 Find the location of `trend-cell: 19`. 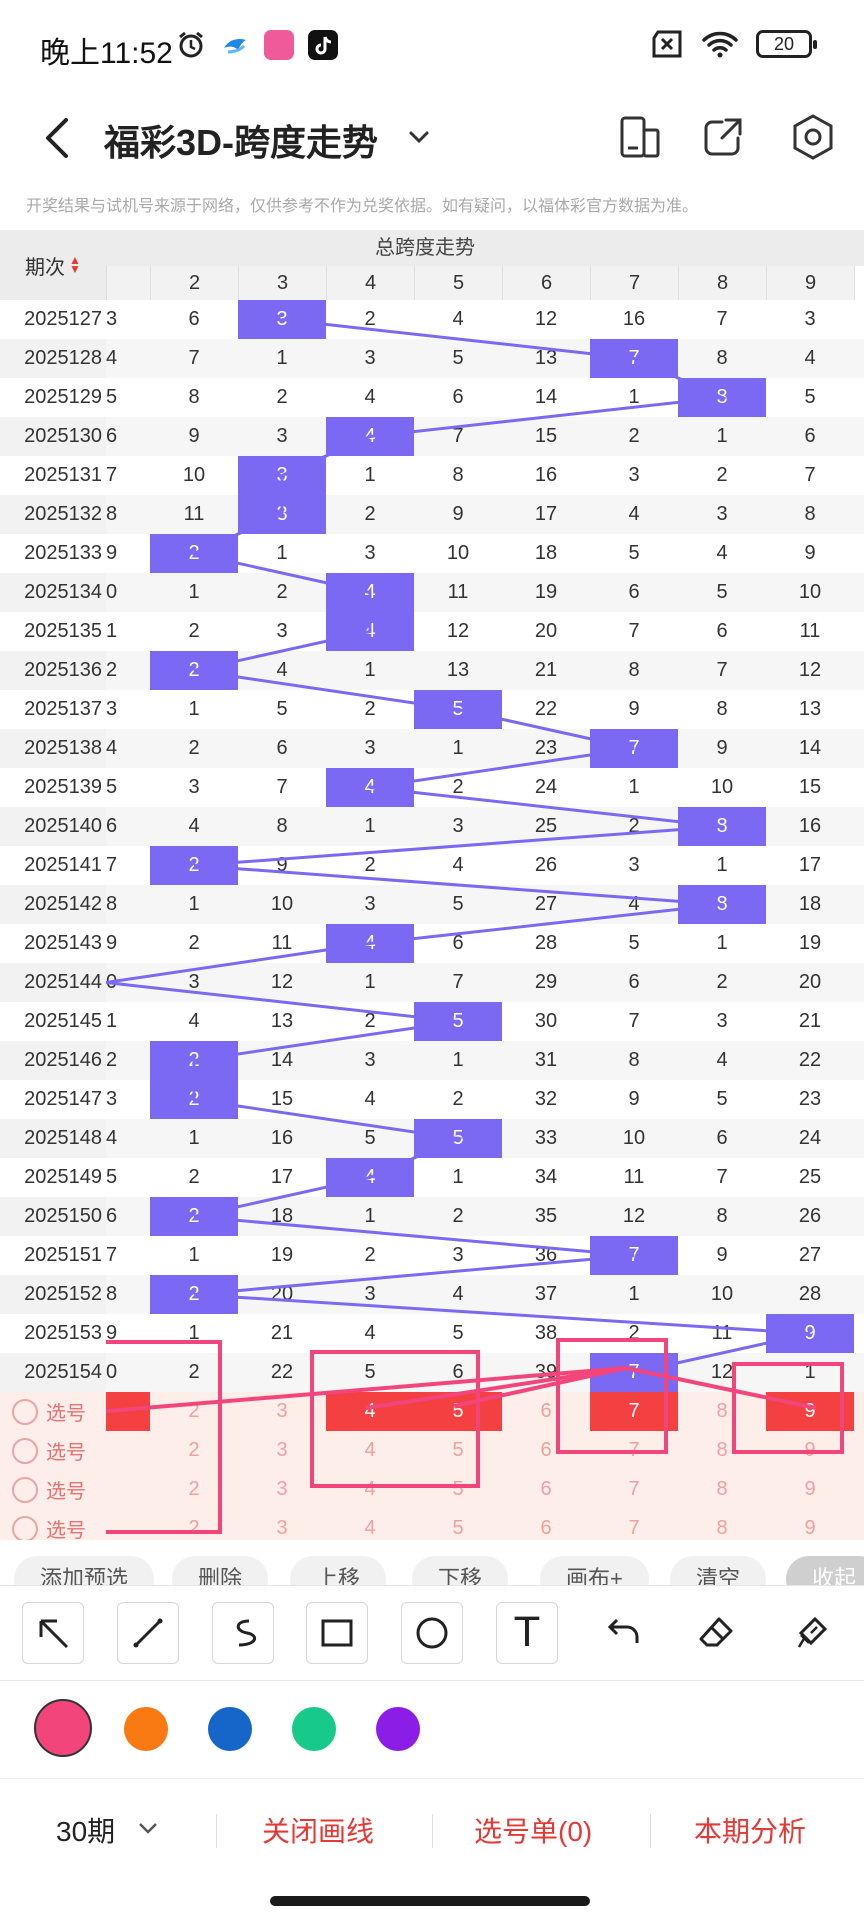

trend-cell: 19 is located at coordinates (282, 1255).